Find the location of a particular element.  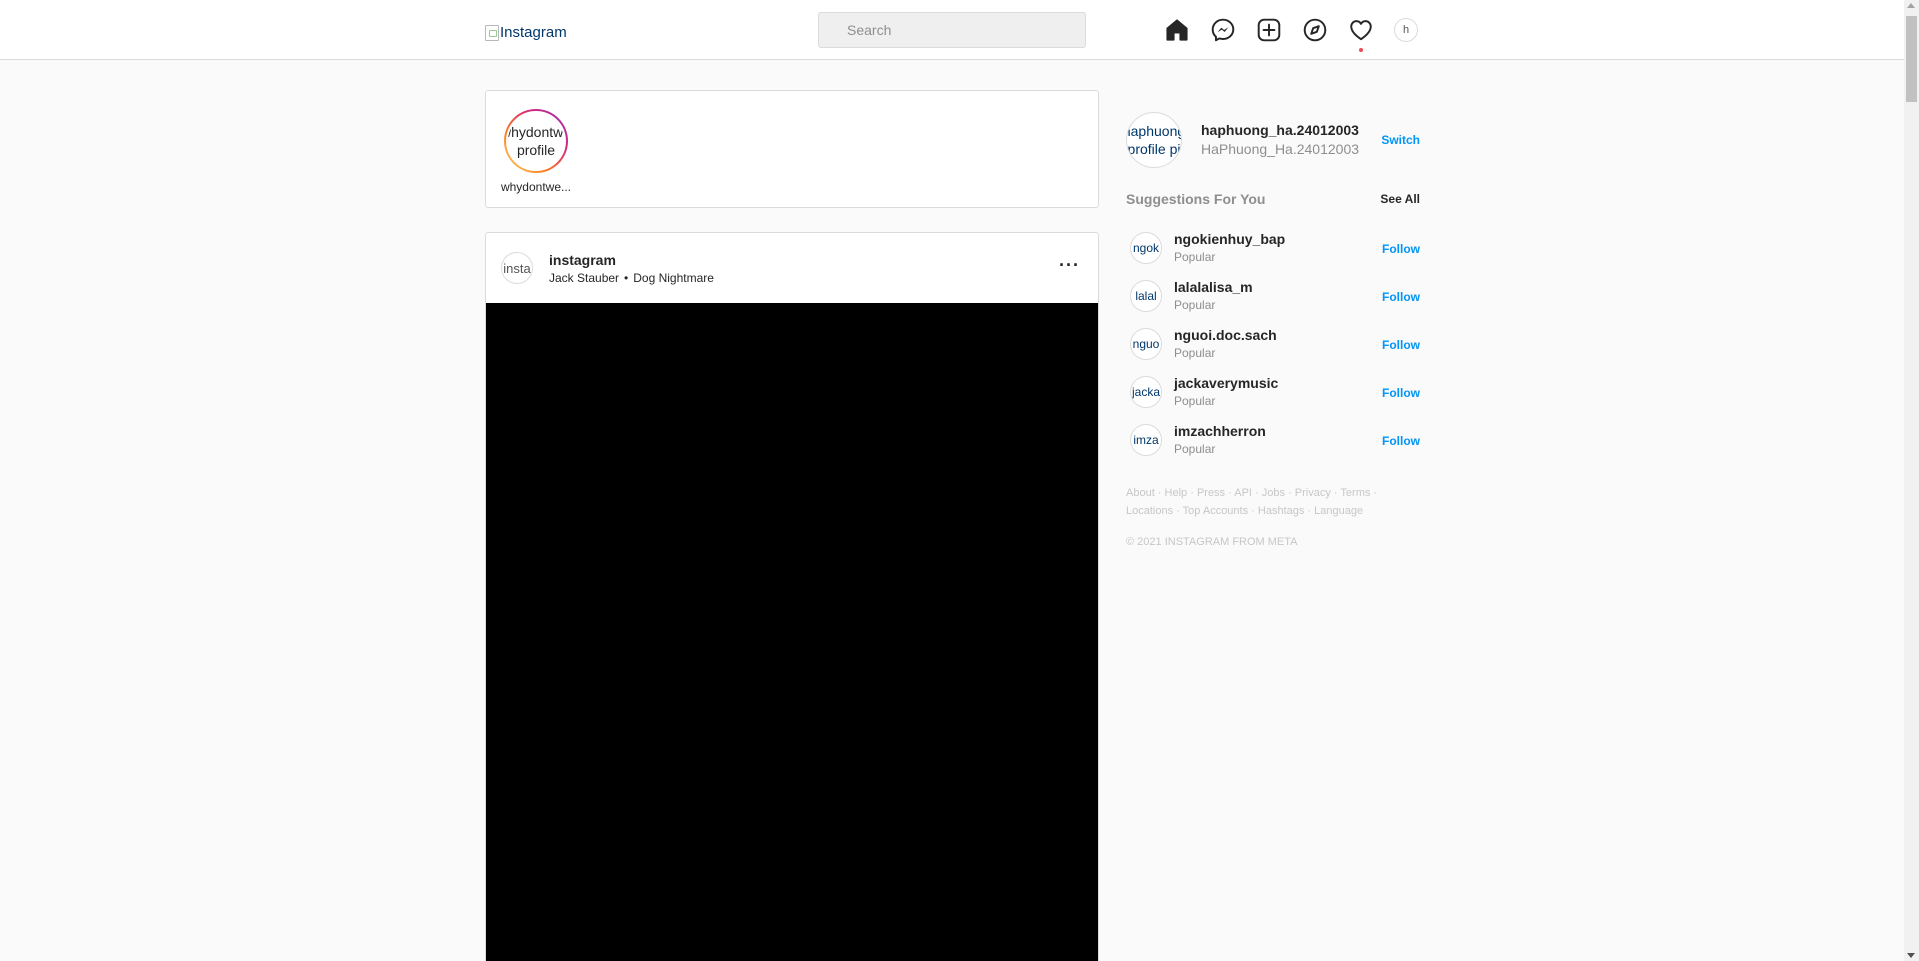

messenger-nav-button is located at coordinates (1233, 30).